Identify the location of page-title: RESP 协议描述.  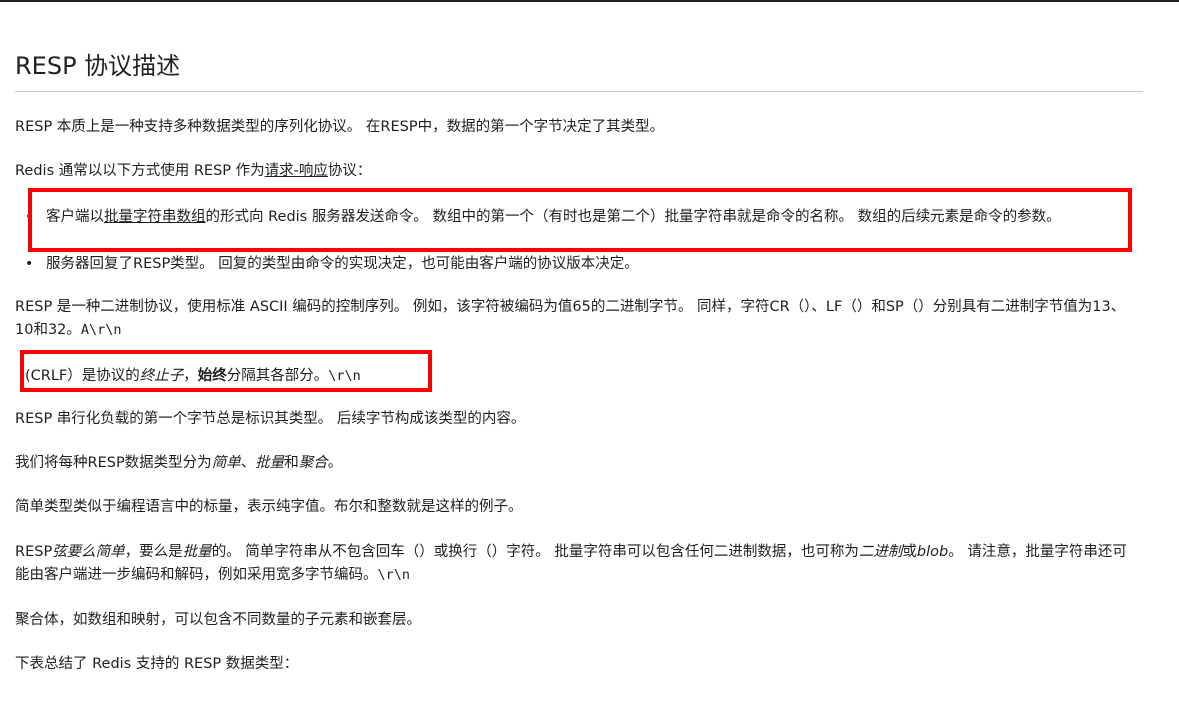
(98, 66).